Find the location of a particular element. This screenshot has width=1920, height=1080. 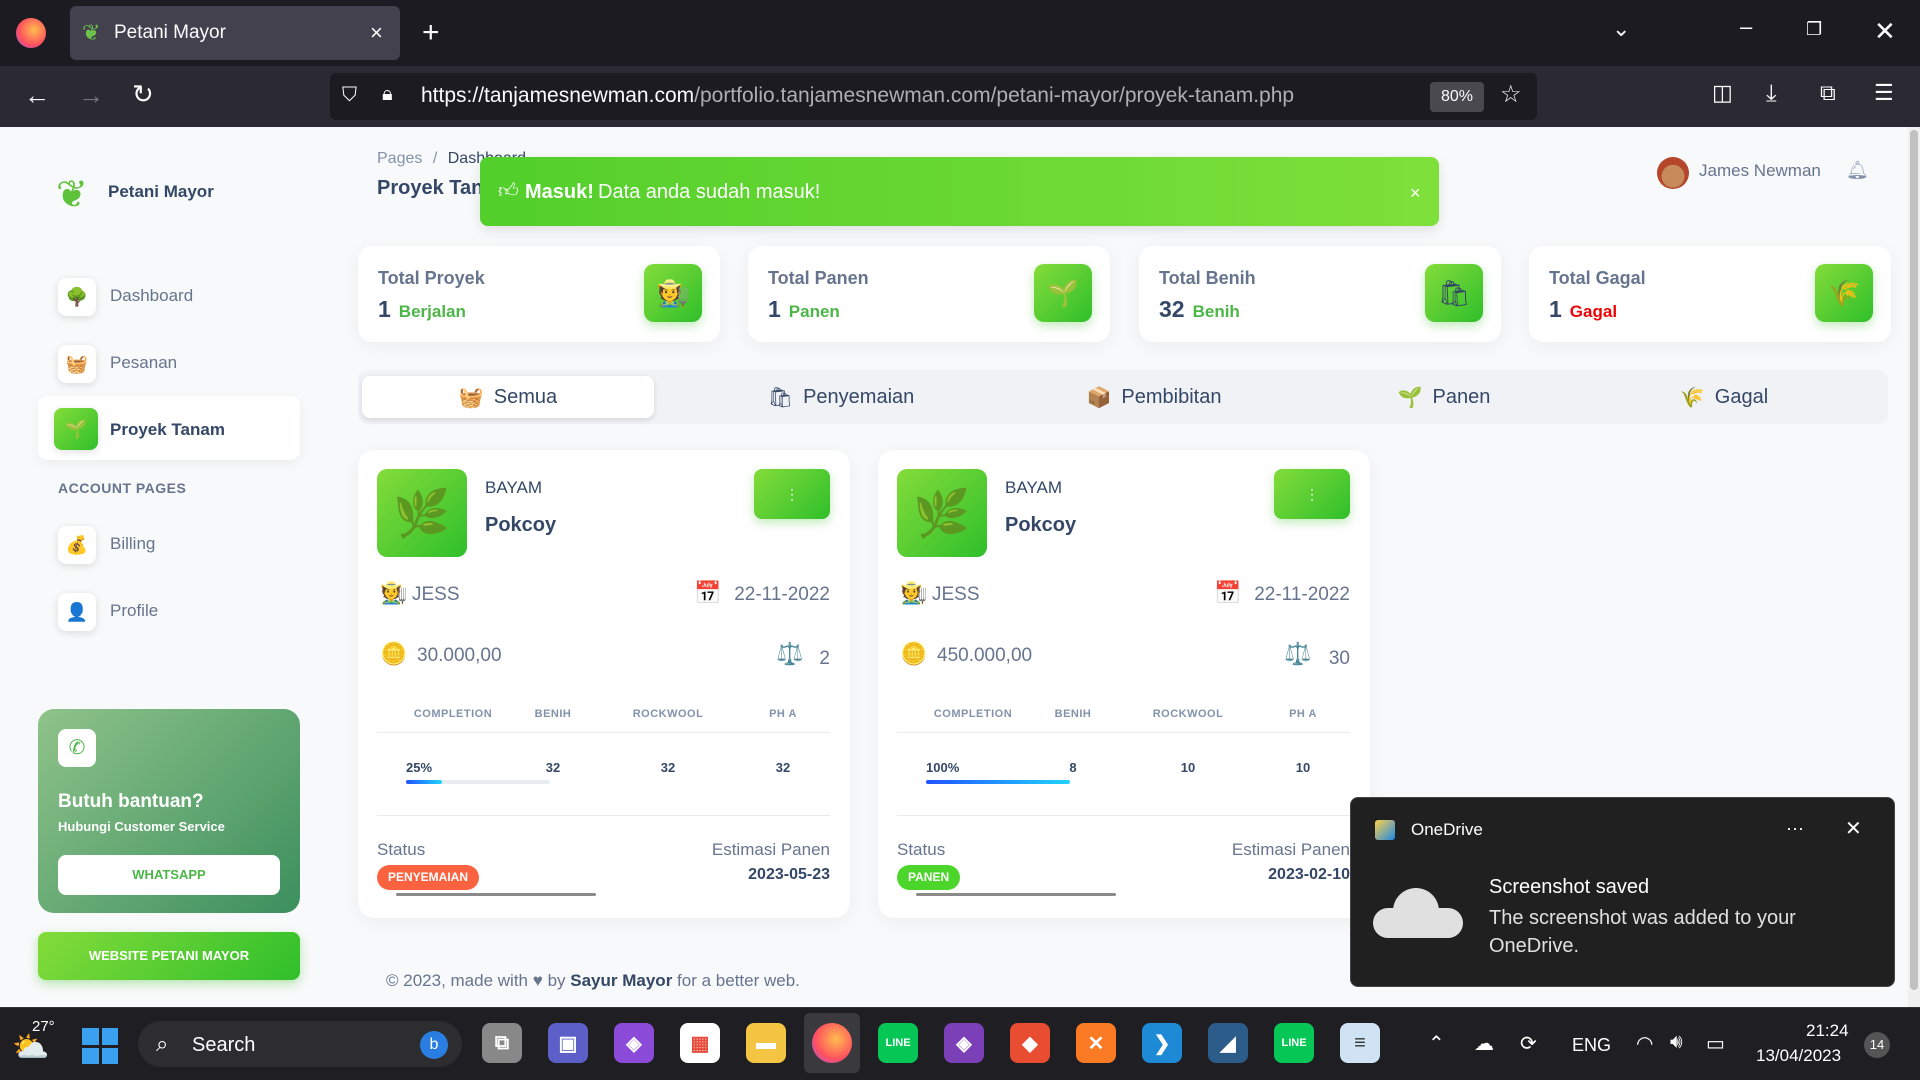

table-header: PH A is located at coordinates (783, 714).